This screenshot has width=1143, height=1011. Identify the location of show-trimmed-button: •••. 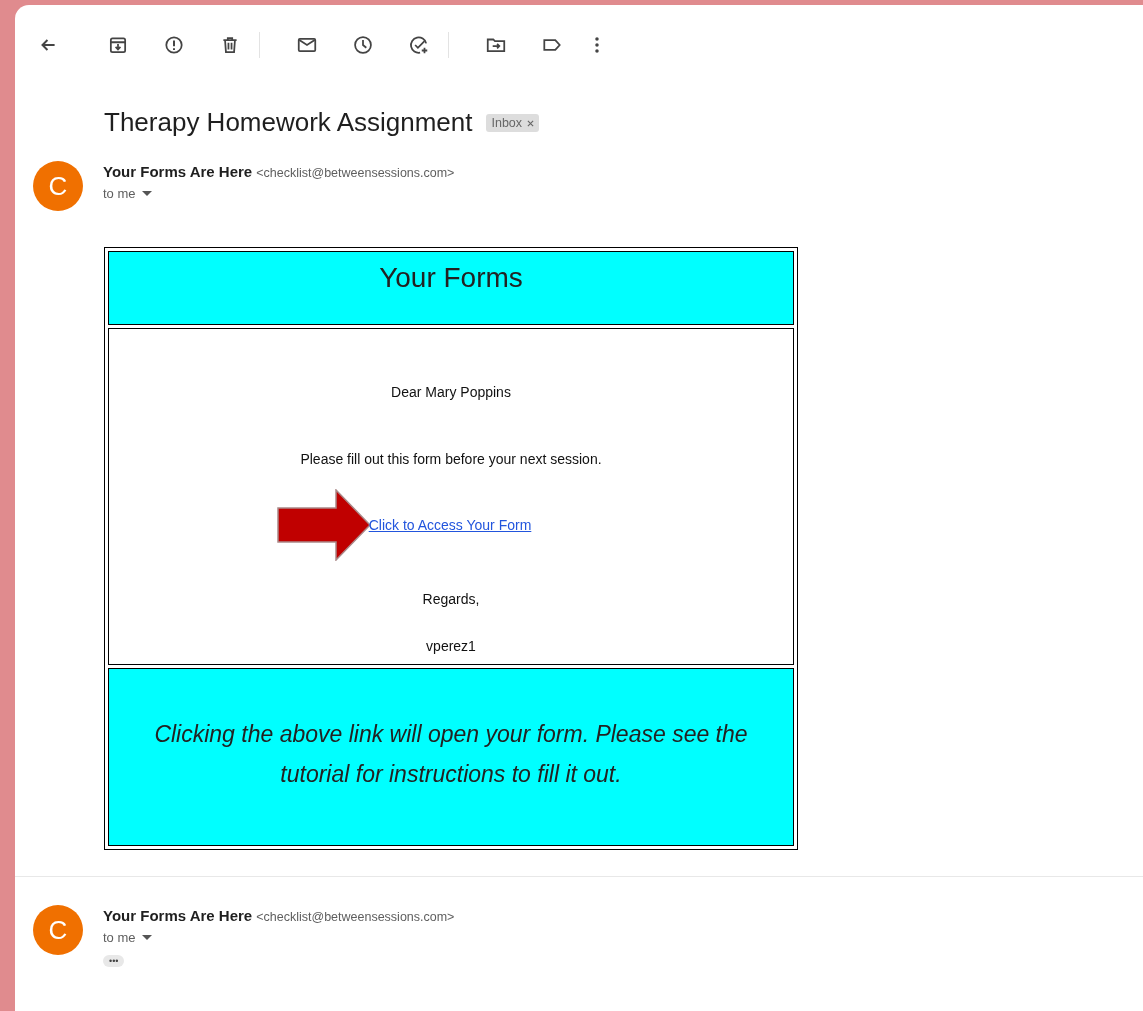
(114, 961).